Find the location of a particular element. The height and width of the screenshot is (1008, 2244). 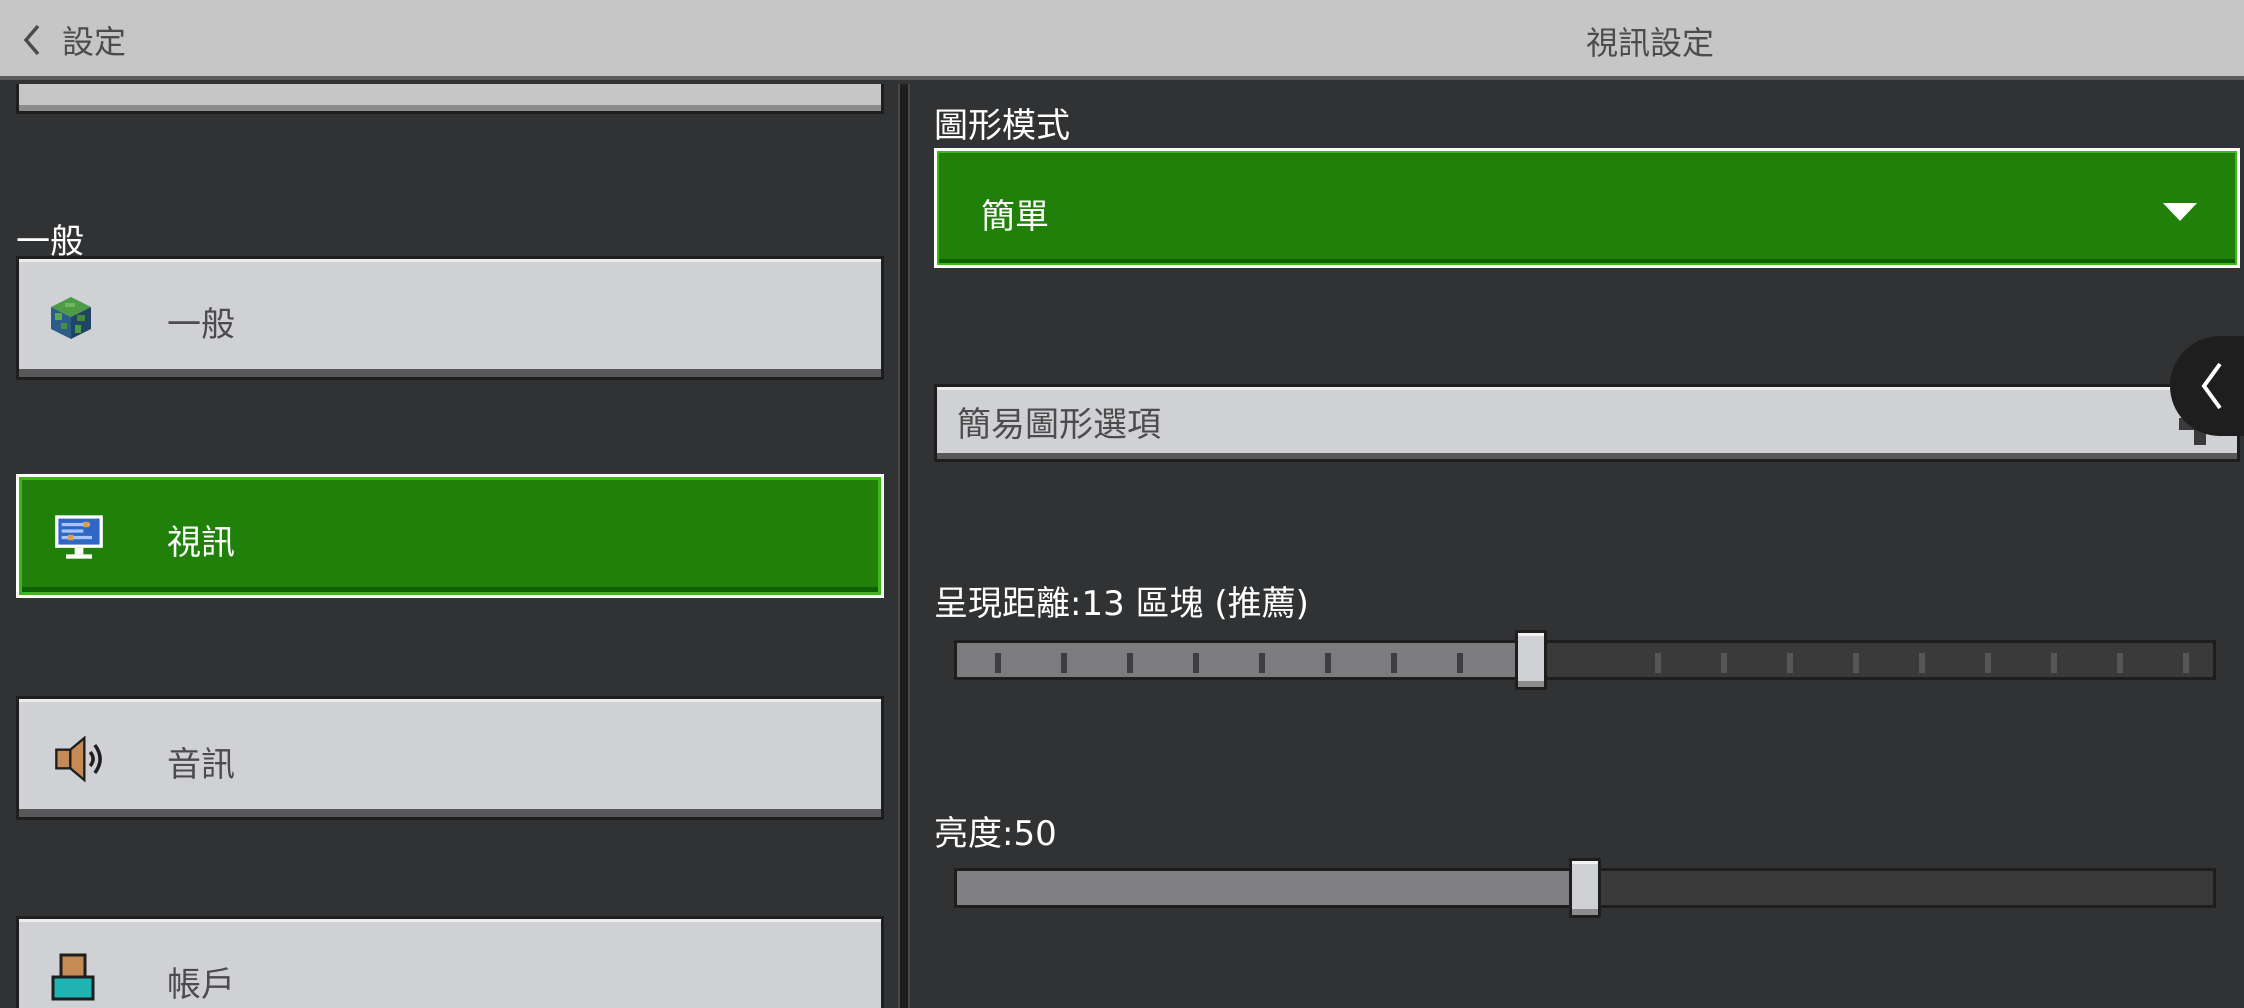

monitor-icon is located at coordinates (79, 537).